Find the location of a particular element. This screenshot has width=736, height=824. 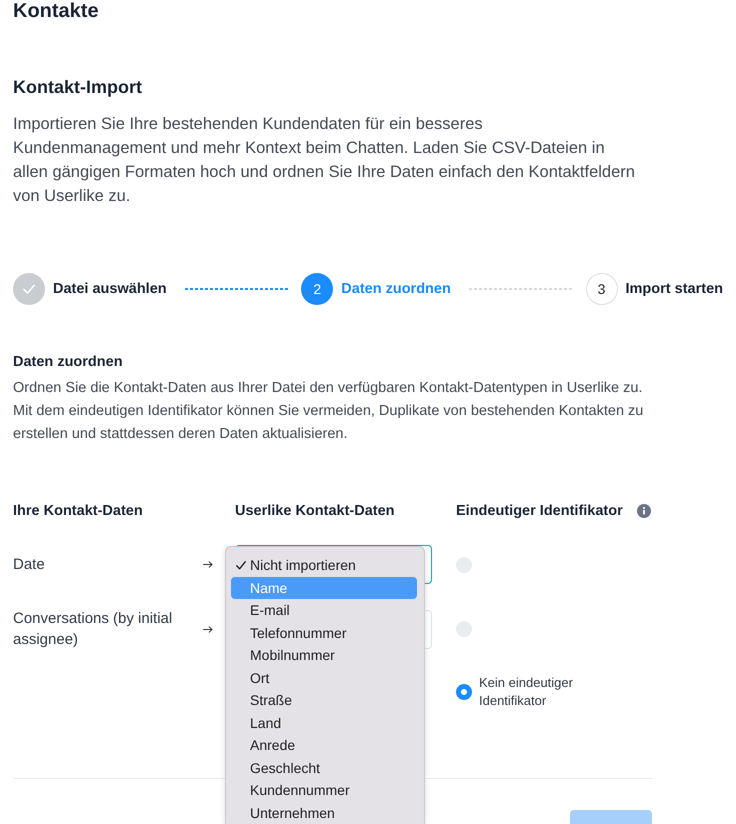

section-description: Importieren Sie Ihre bestehenden Kundendaten für ein besseres Kundenmanagement und mehr Kontext beim Chatten. Laden Sie CSV-Dateien in allen gängigen Formaten hoch und ordnen Sie Ihre Daten einfach den Kontaktfeldern von Userlike zu. is located at coordinates (324, 160).